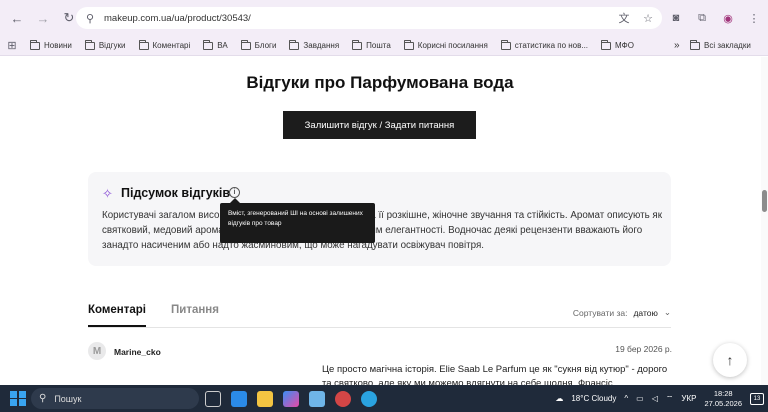  What do you see at coordinates (655, 398) in the screenshot?
I see `volume-icon: ◁` at bounding box center [655, 398].